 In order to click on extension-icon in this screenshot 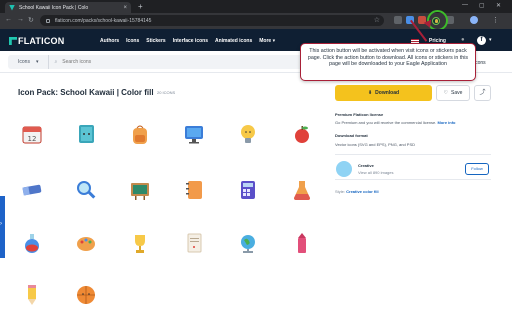, I will do `click(398, 20)`.